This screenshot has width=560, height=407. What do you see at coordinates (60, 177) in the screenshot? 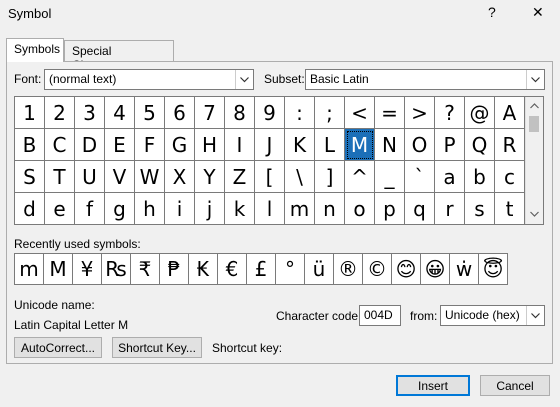
I see `symbol-cell: T` at bounding box center [60, 177].